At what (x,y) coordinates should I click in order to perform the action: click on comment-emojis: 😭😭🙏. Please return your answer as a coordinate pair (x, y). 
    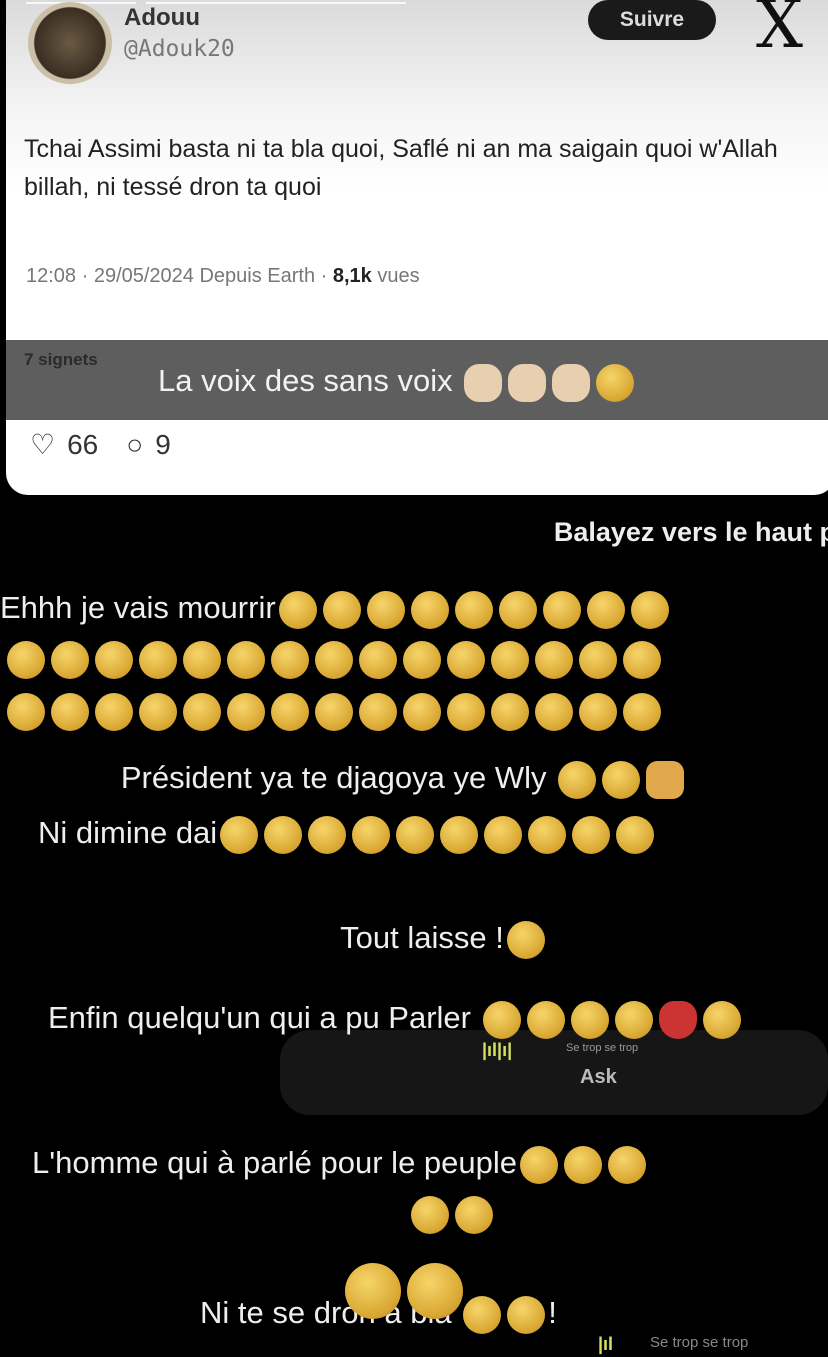
    Looking at the image, I should click on (621, 779).